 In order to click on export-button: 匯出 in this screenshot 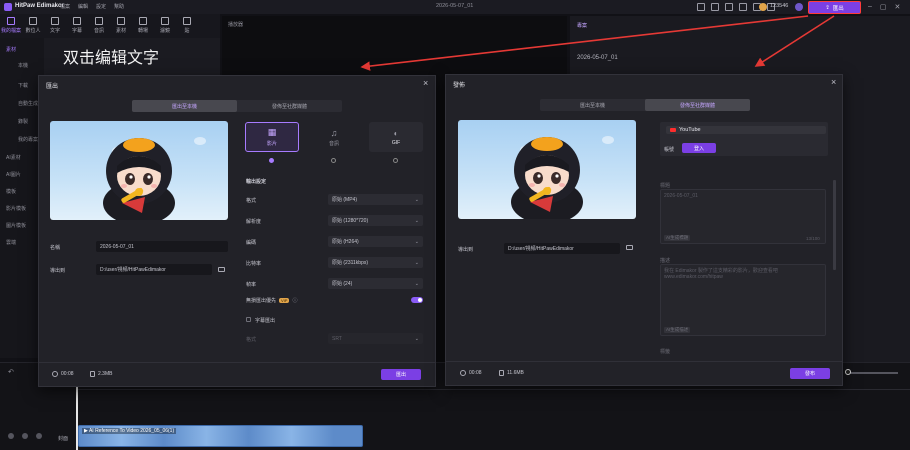, I will do `click(401, 374)`.